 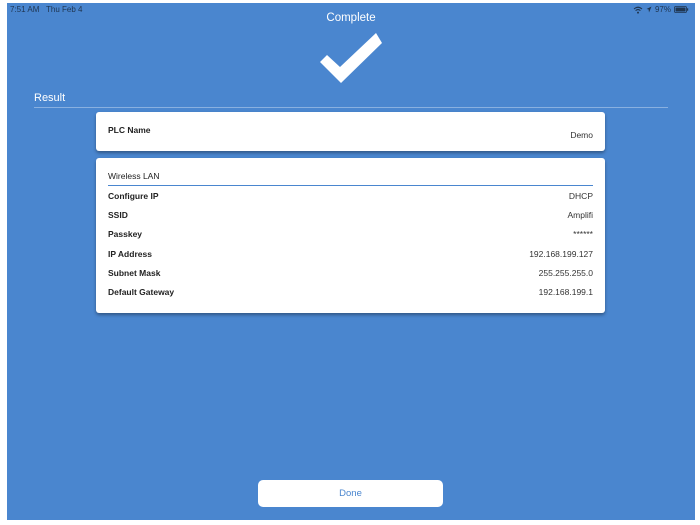 What do you see at coordinates (583, 234) in the screenshot?
I see `passkey-value: ******` at bounding box center [583, 234].